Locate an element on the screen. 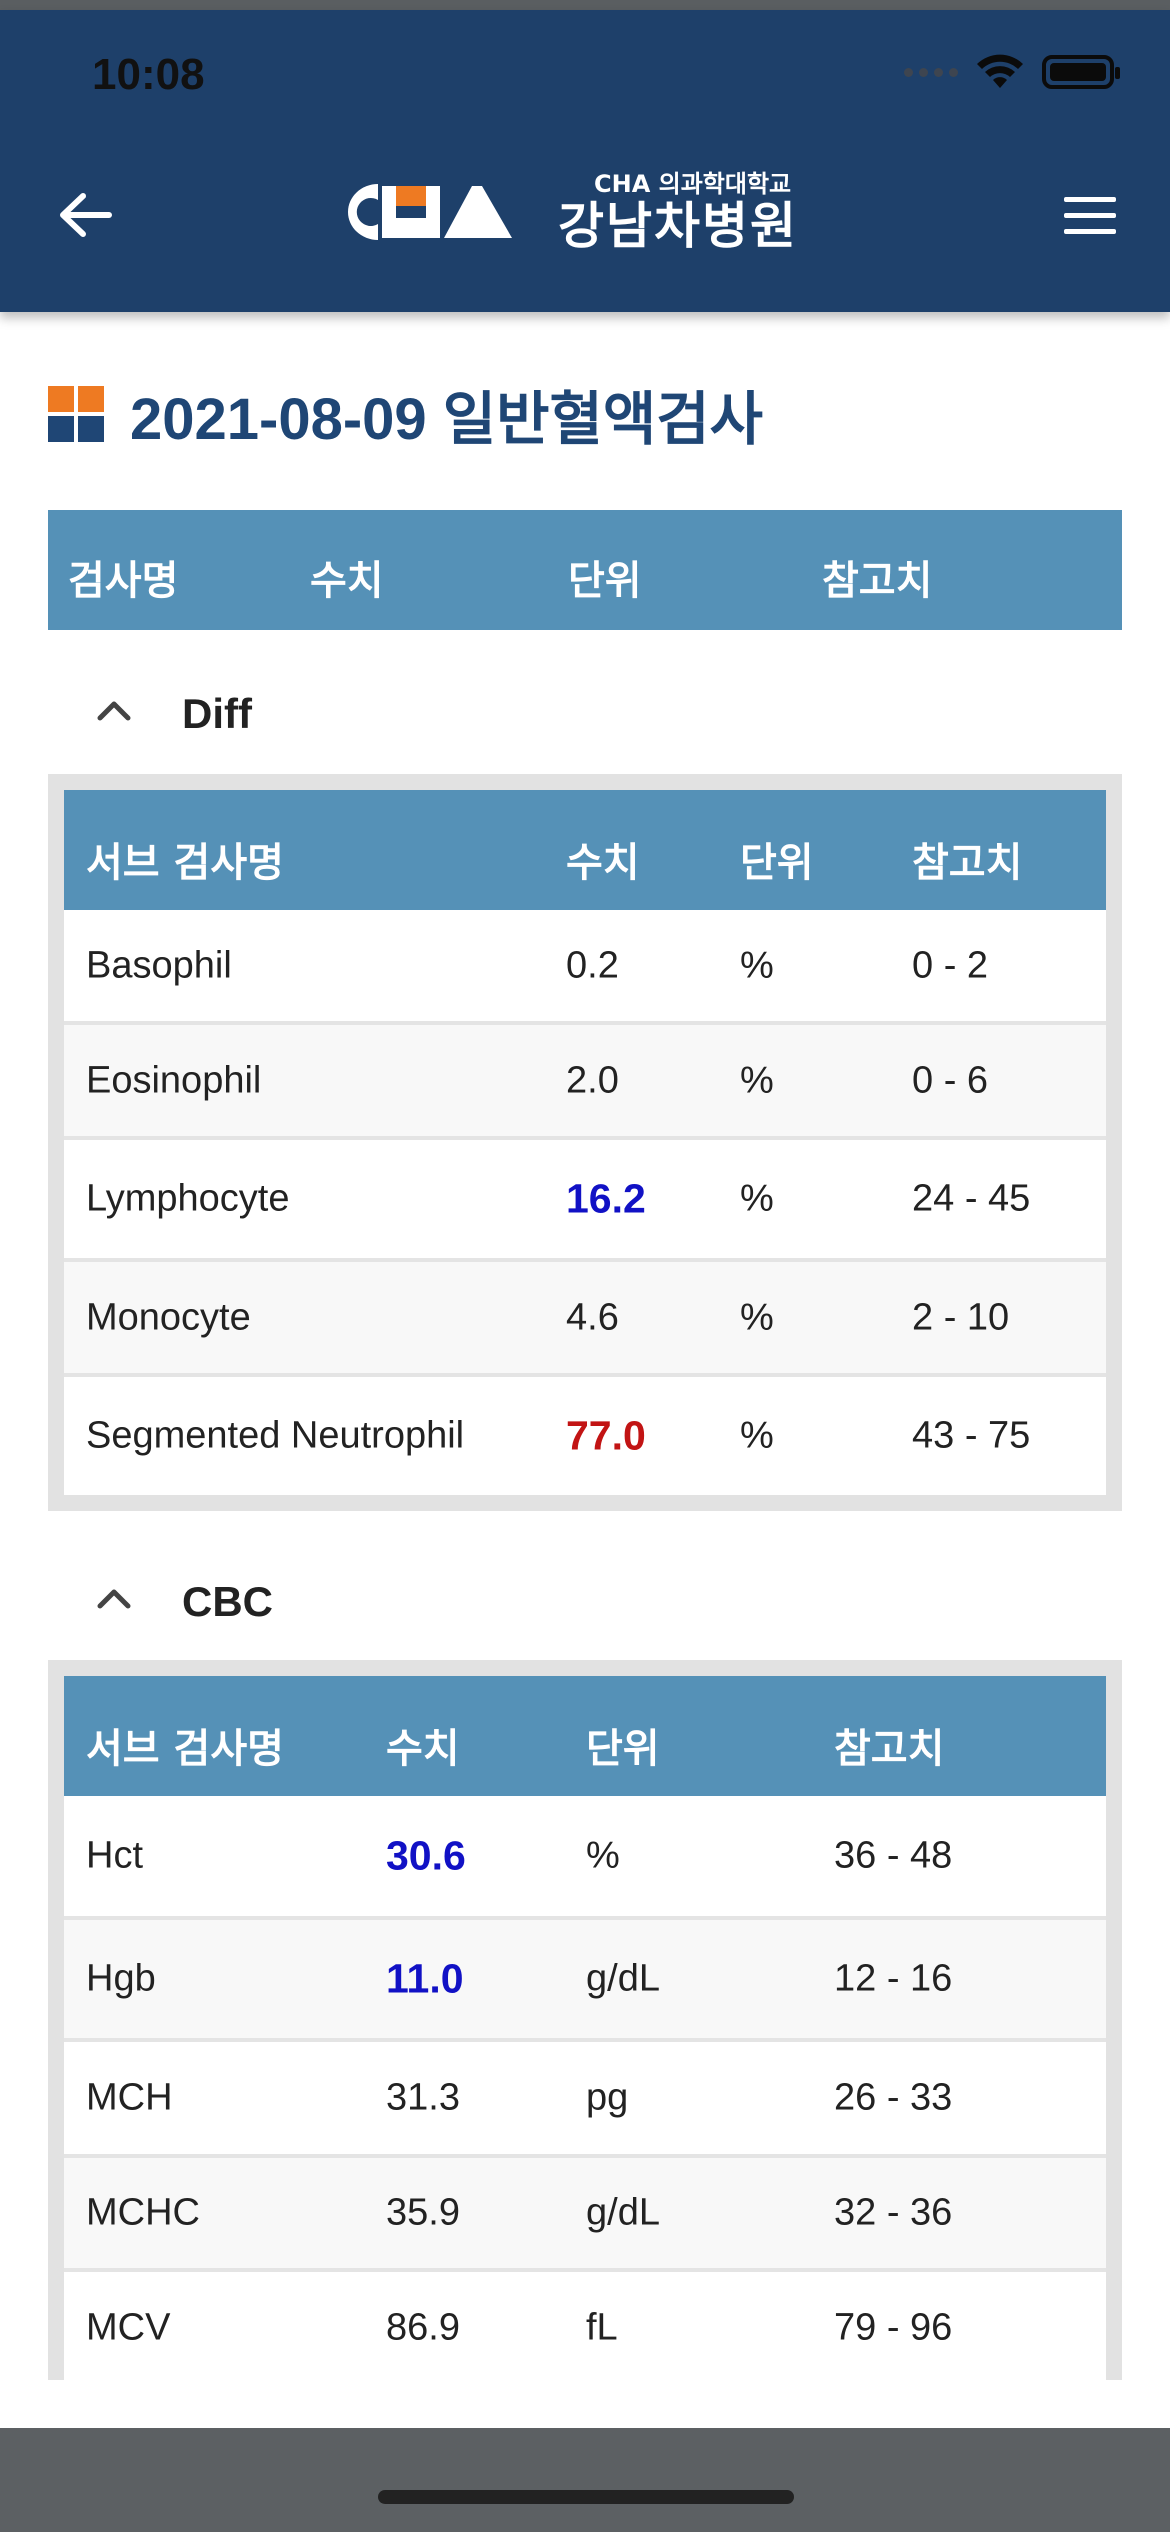 Image resolution: width=1170 pixels, height=2532 pixels. top-strip is located at coordinates (585, 5).